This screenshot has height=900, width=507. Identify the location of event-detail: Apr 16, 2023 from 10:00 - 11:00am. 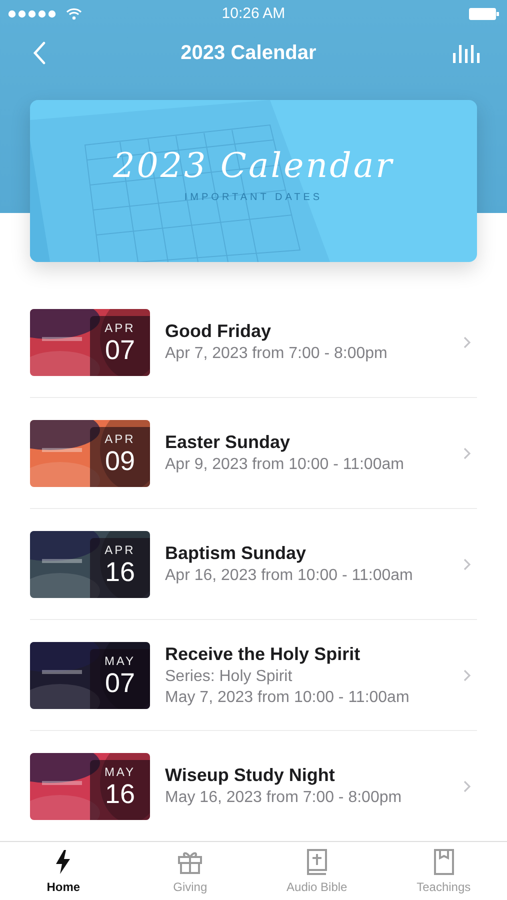
(289, 576).